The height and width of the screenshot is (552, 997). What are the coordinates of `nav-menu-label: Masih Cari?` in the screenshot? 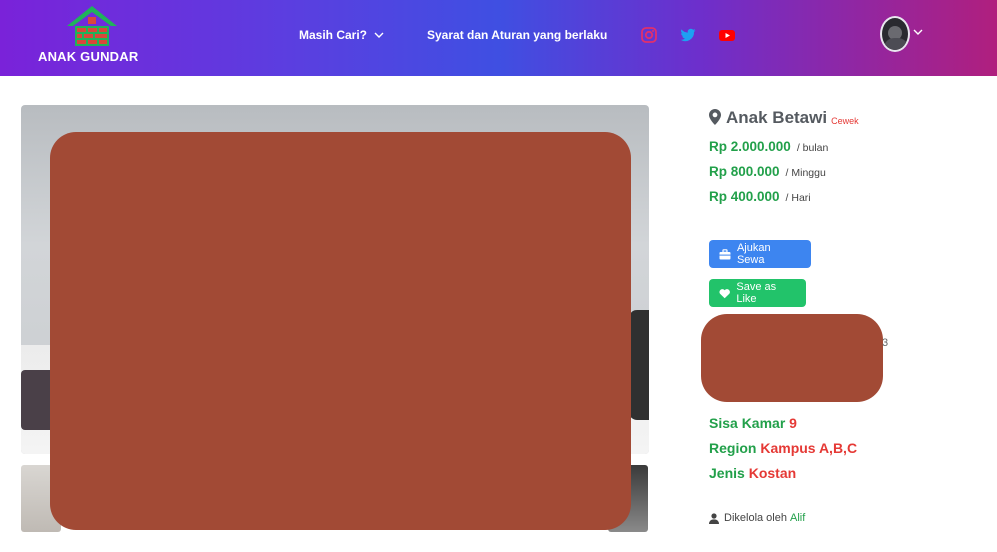 It's located at (333, 35).